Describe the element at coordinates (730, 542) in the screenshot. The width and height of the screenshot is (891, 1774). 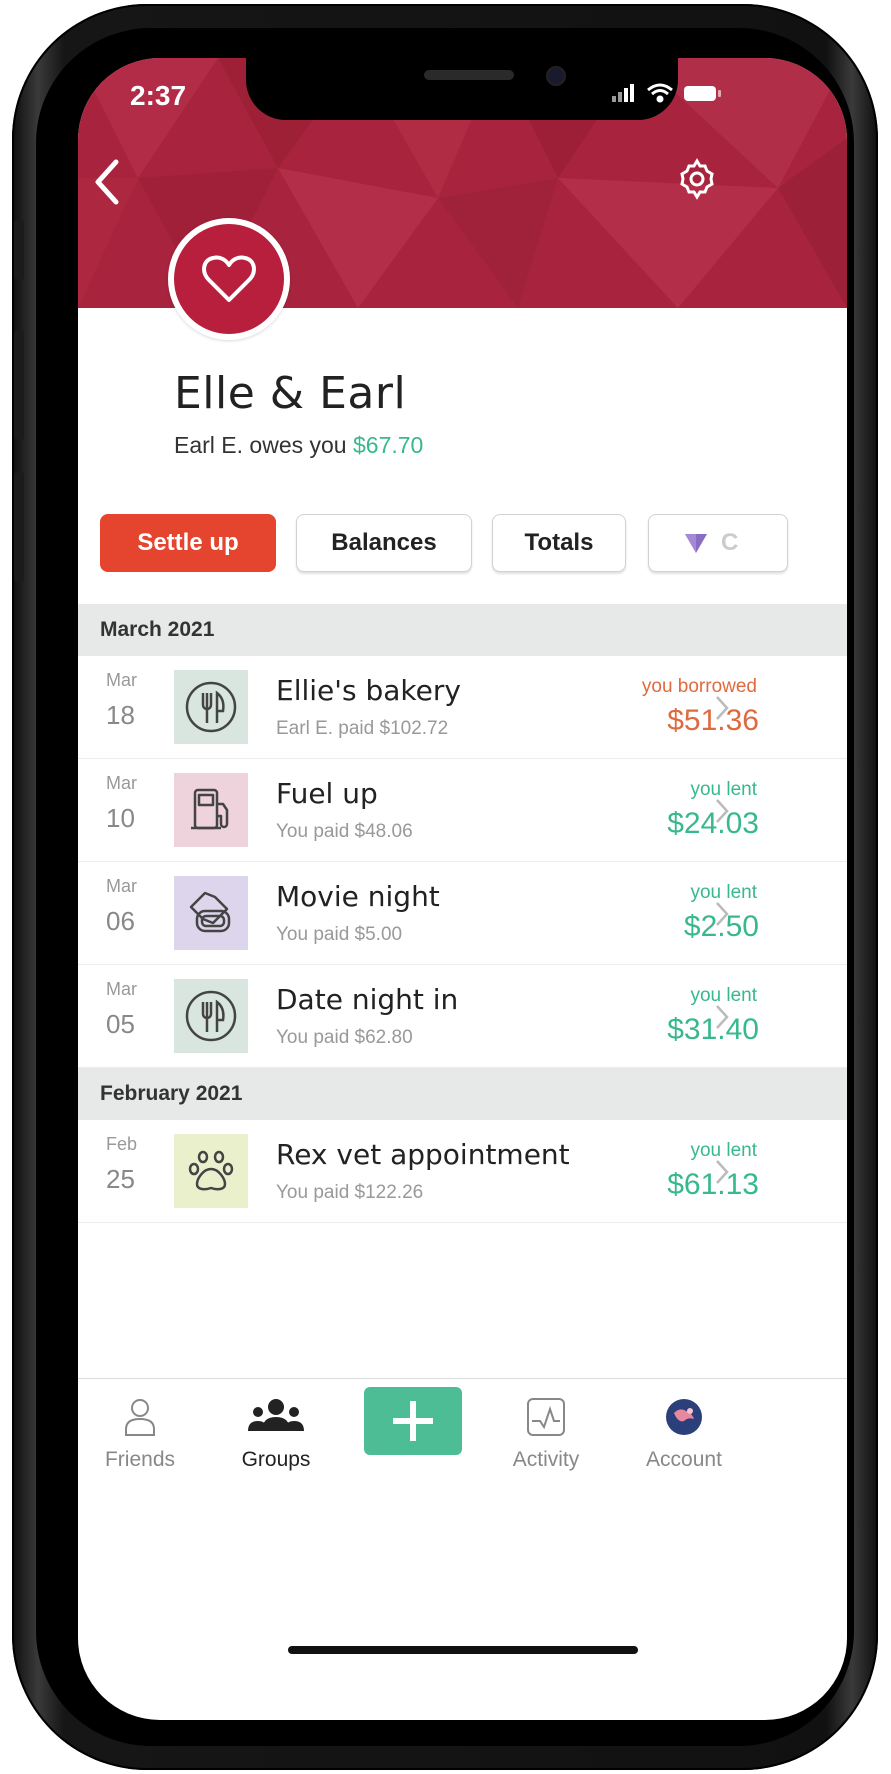
I see `charts-button-label: C` at that location.